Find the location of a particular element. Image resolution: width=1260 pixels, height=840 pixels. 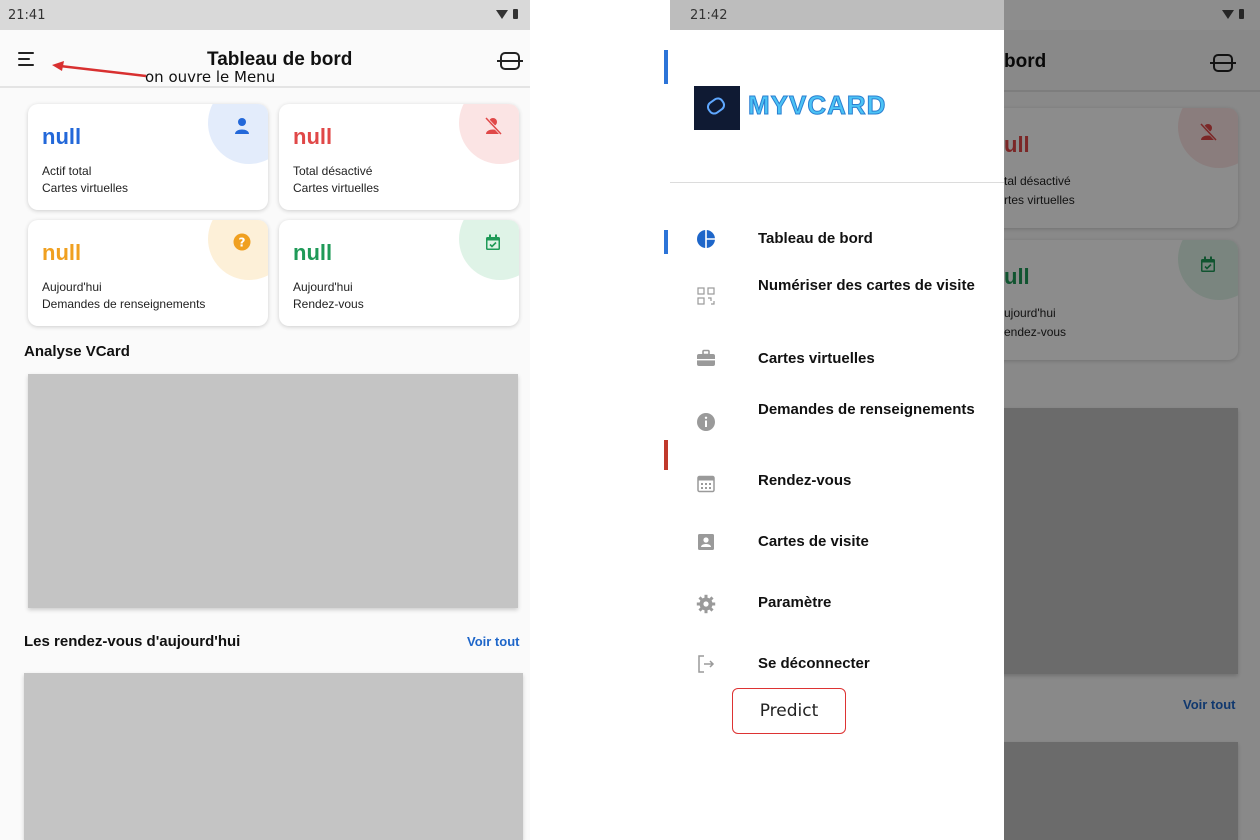

stat-card-active-total: null Actif total Cartes virtuelles is located at coordinates (148, 157).